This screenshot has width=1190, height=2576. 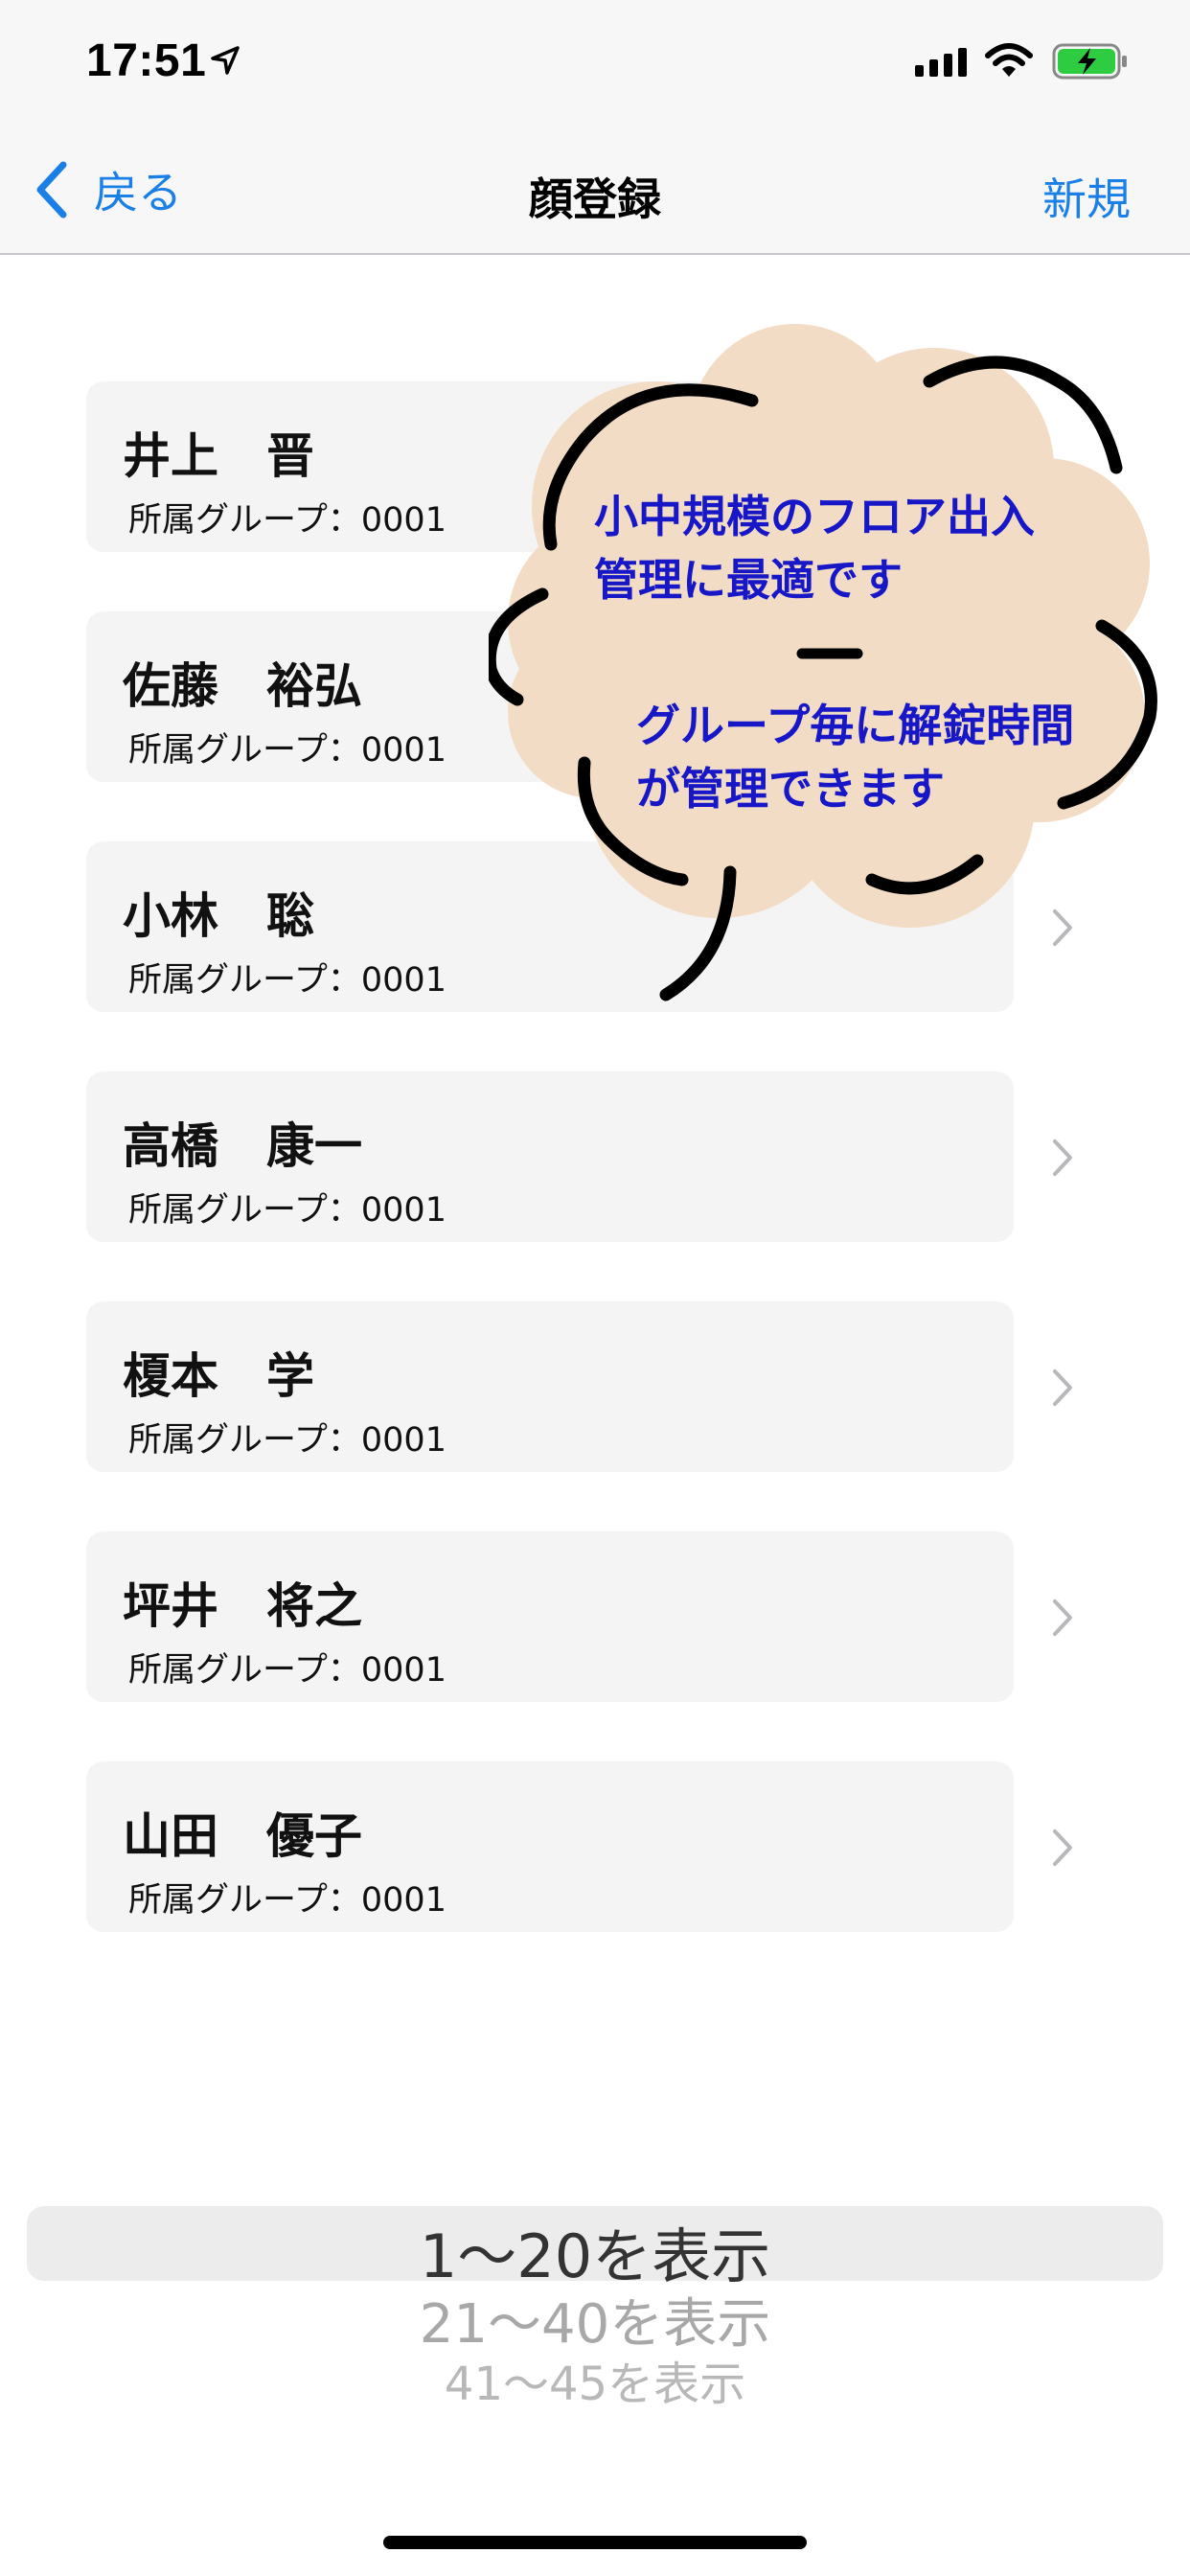 What do you see at coordinates (941, 63) in the screenshot?
I see `cellular-signal-icon` at bounding box center [941, 63].